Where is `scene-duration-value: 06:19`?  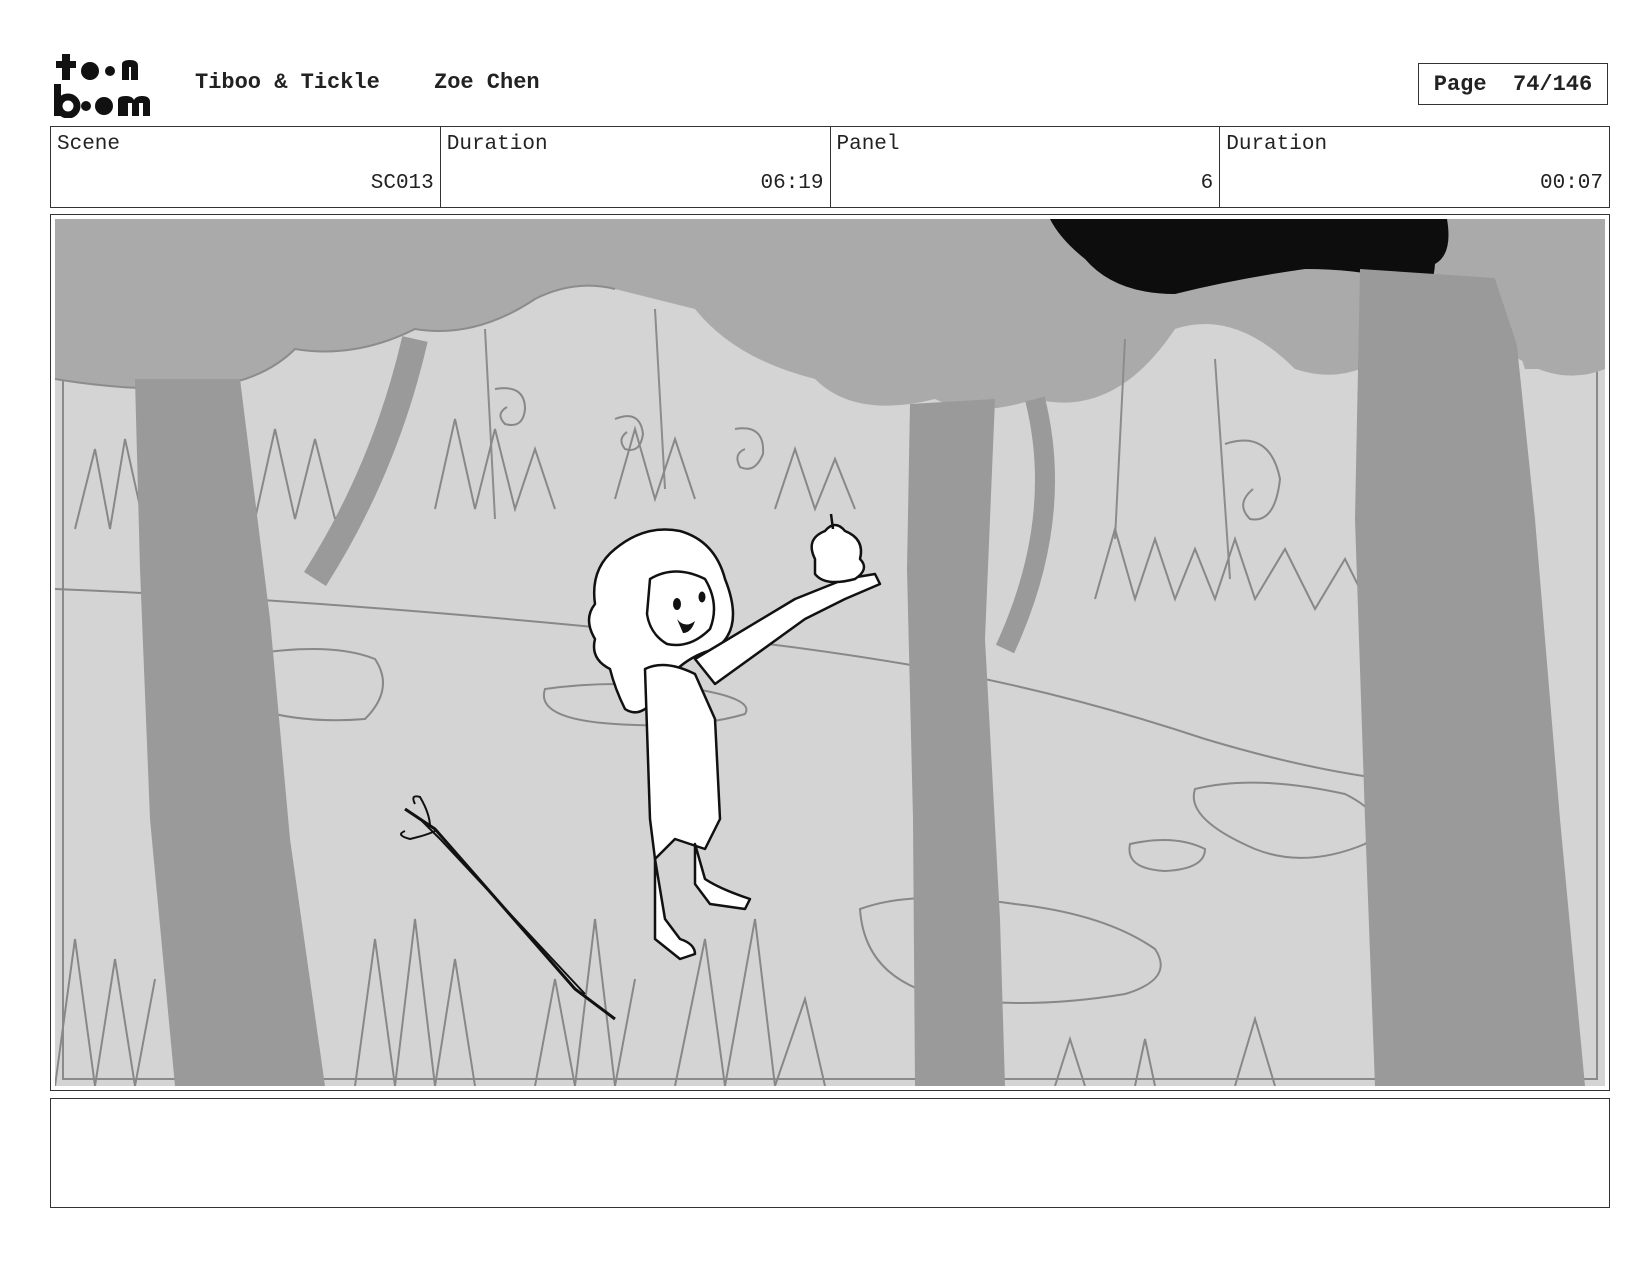
scene-duration-value: 06:19 is located at coordinates (792, 183).